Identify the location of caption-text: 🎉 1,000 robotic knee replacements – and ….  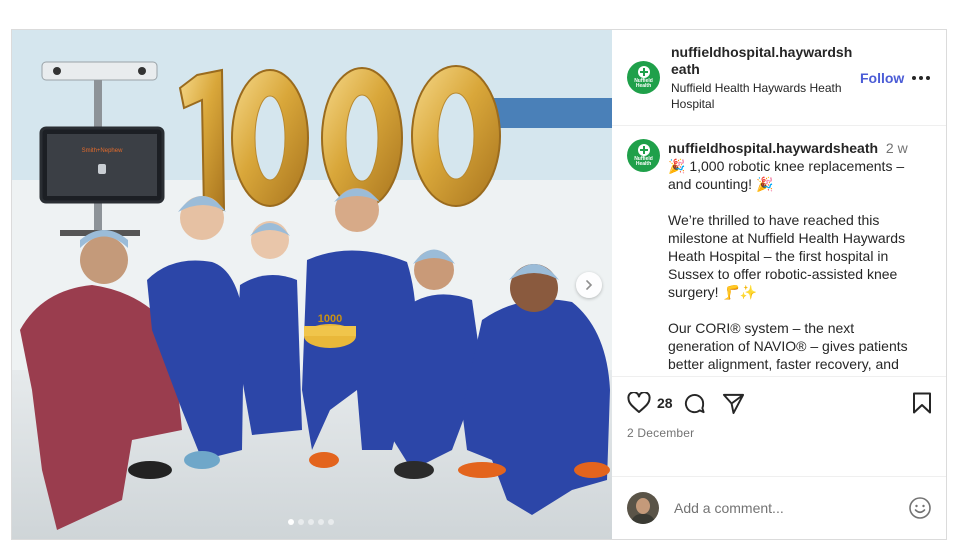
(786, 175).